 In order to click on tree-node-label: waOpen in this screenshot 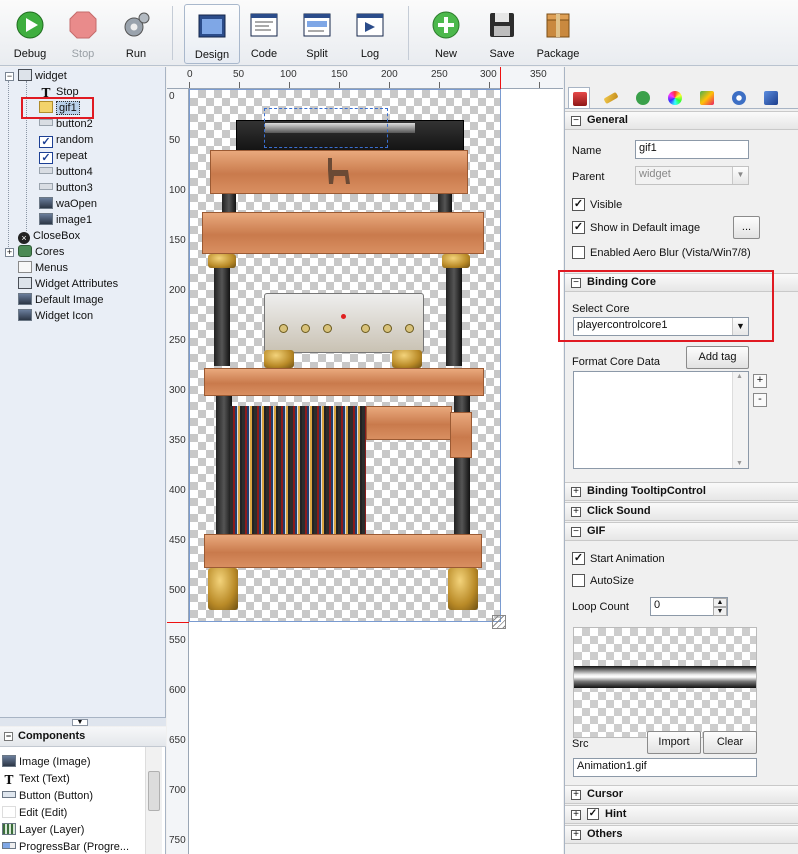, I will do `click(76, 204)`.